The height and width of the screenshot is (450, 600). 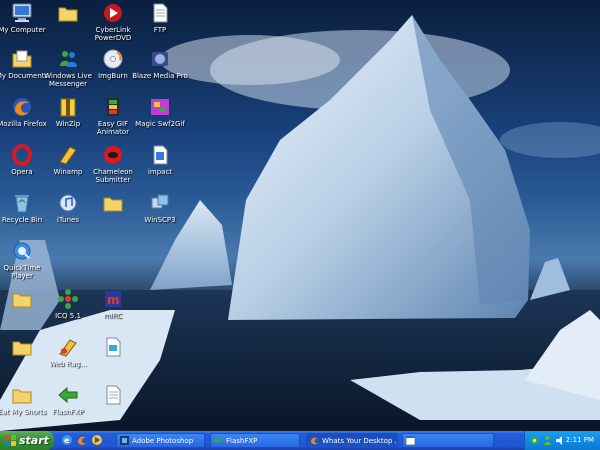 What do you see at coordinates (534, 440) in the screenshot?
I see `network-icon` at bounding box center [534, 440].